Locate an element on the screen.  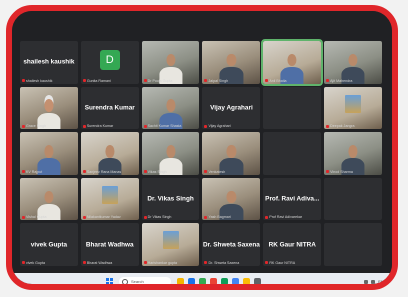
participant-tile: Anil Bhatia is located at coordinates (292, 62).